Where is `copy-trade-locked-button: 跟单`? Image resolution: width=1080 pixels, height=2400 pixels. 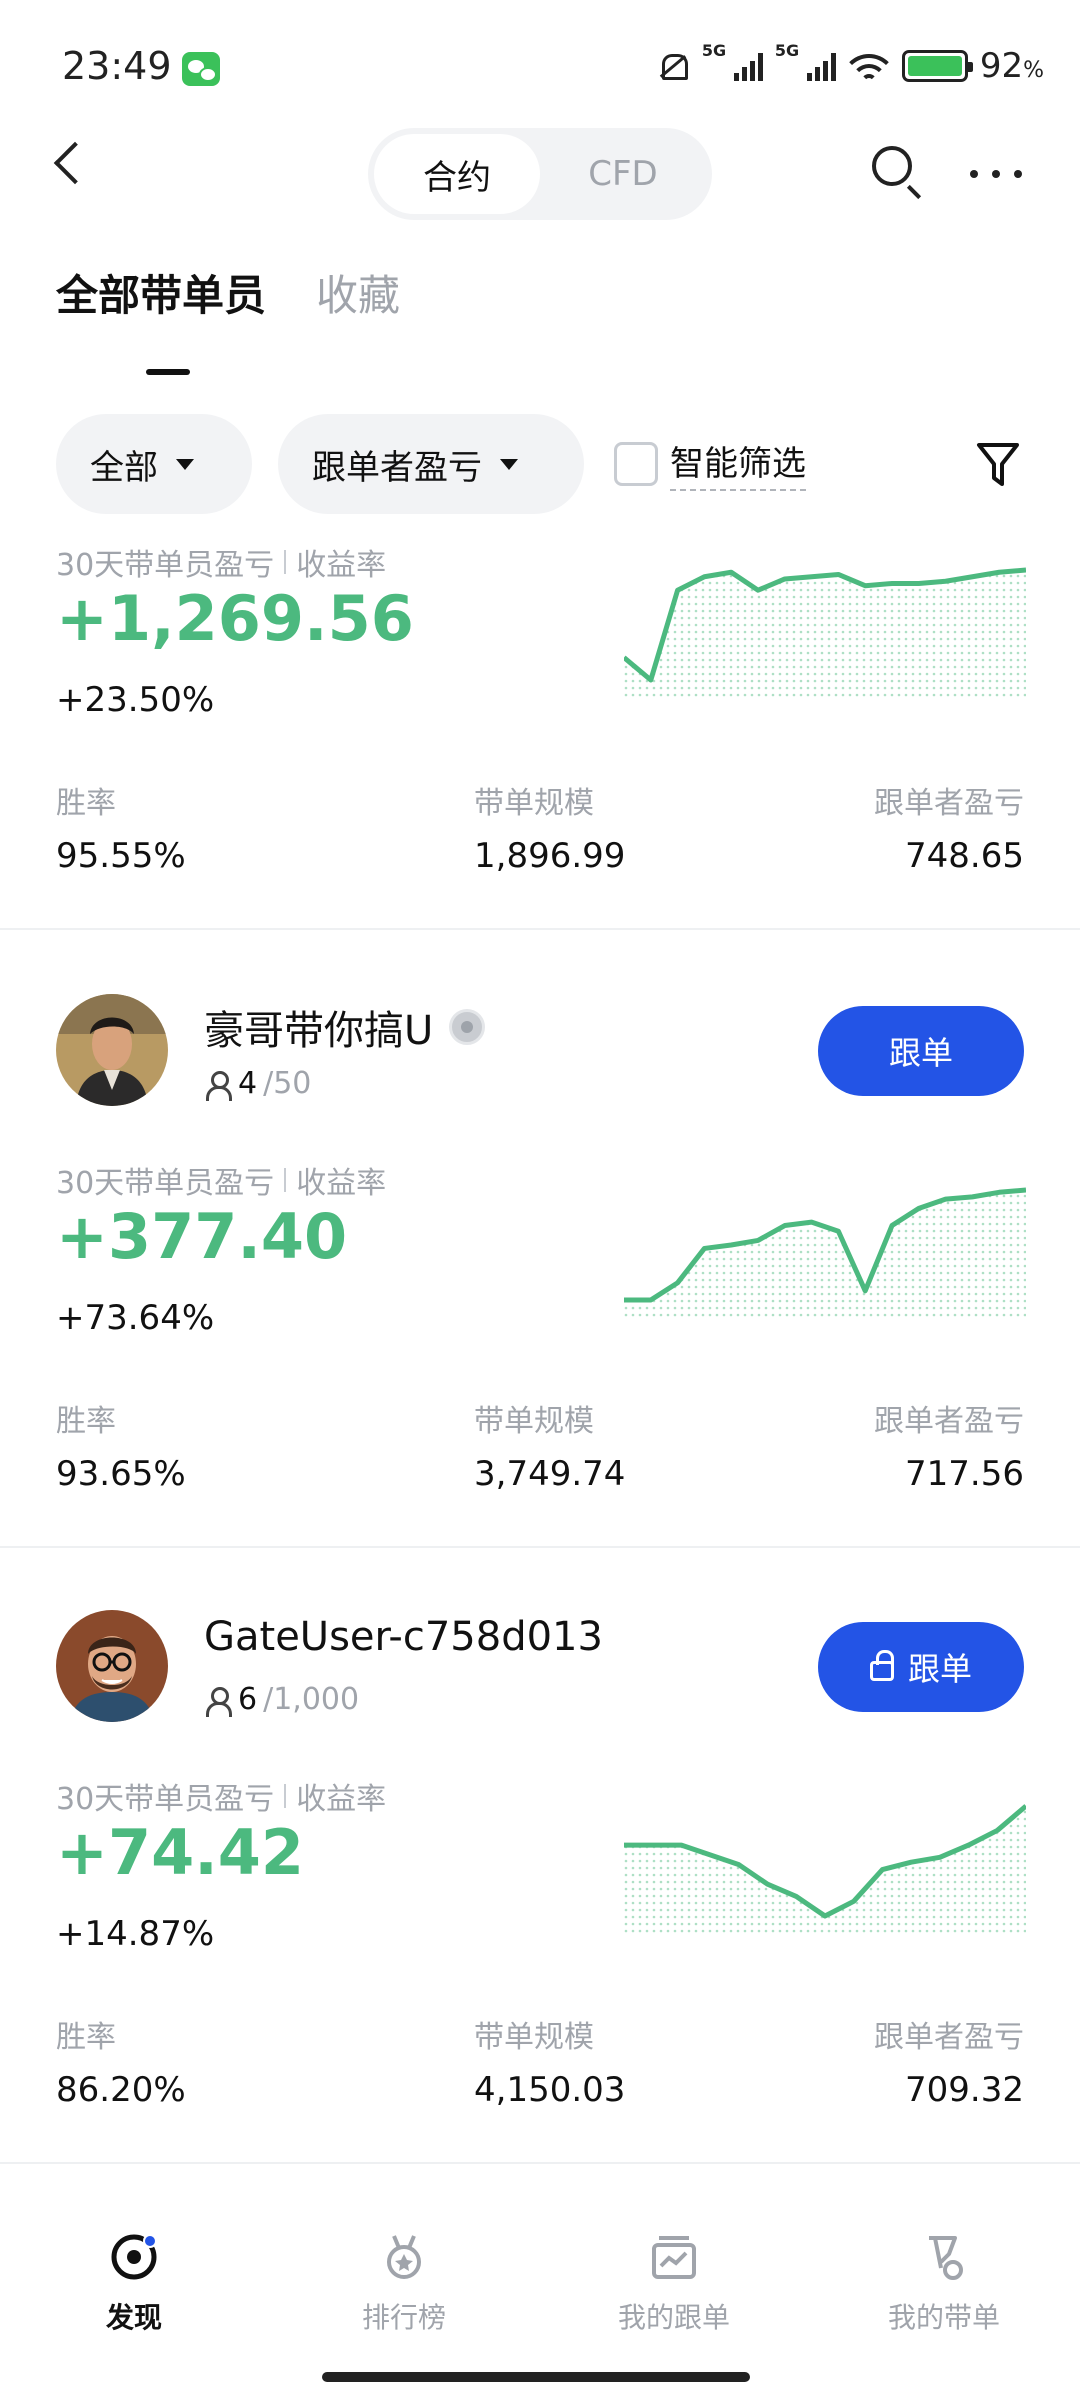 copy-trade-locked-button: 跟单 is located at coordinates (921, 1667).